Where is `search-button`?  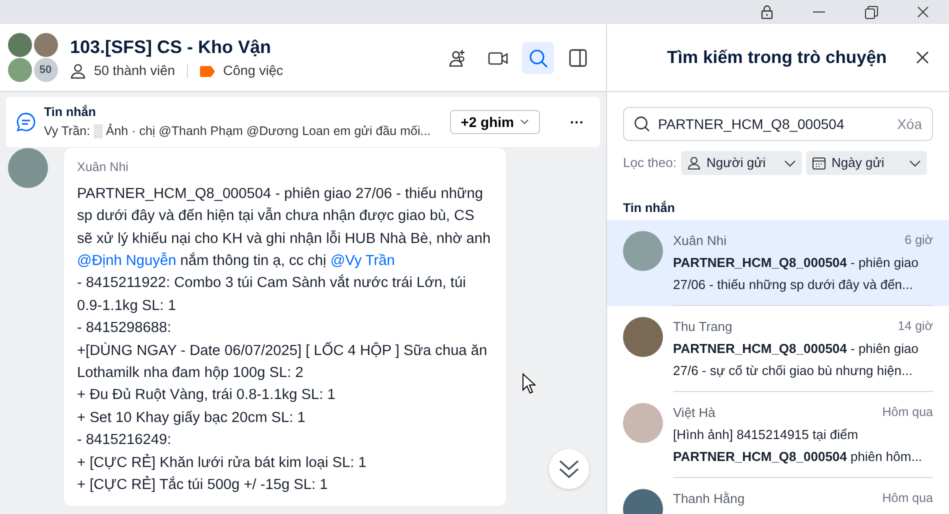 search-button is located at coordinates (538, 58).